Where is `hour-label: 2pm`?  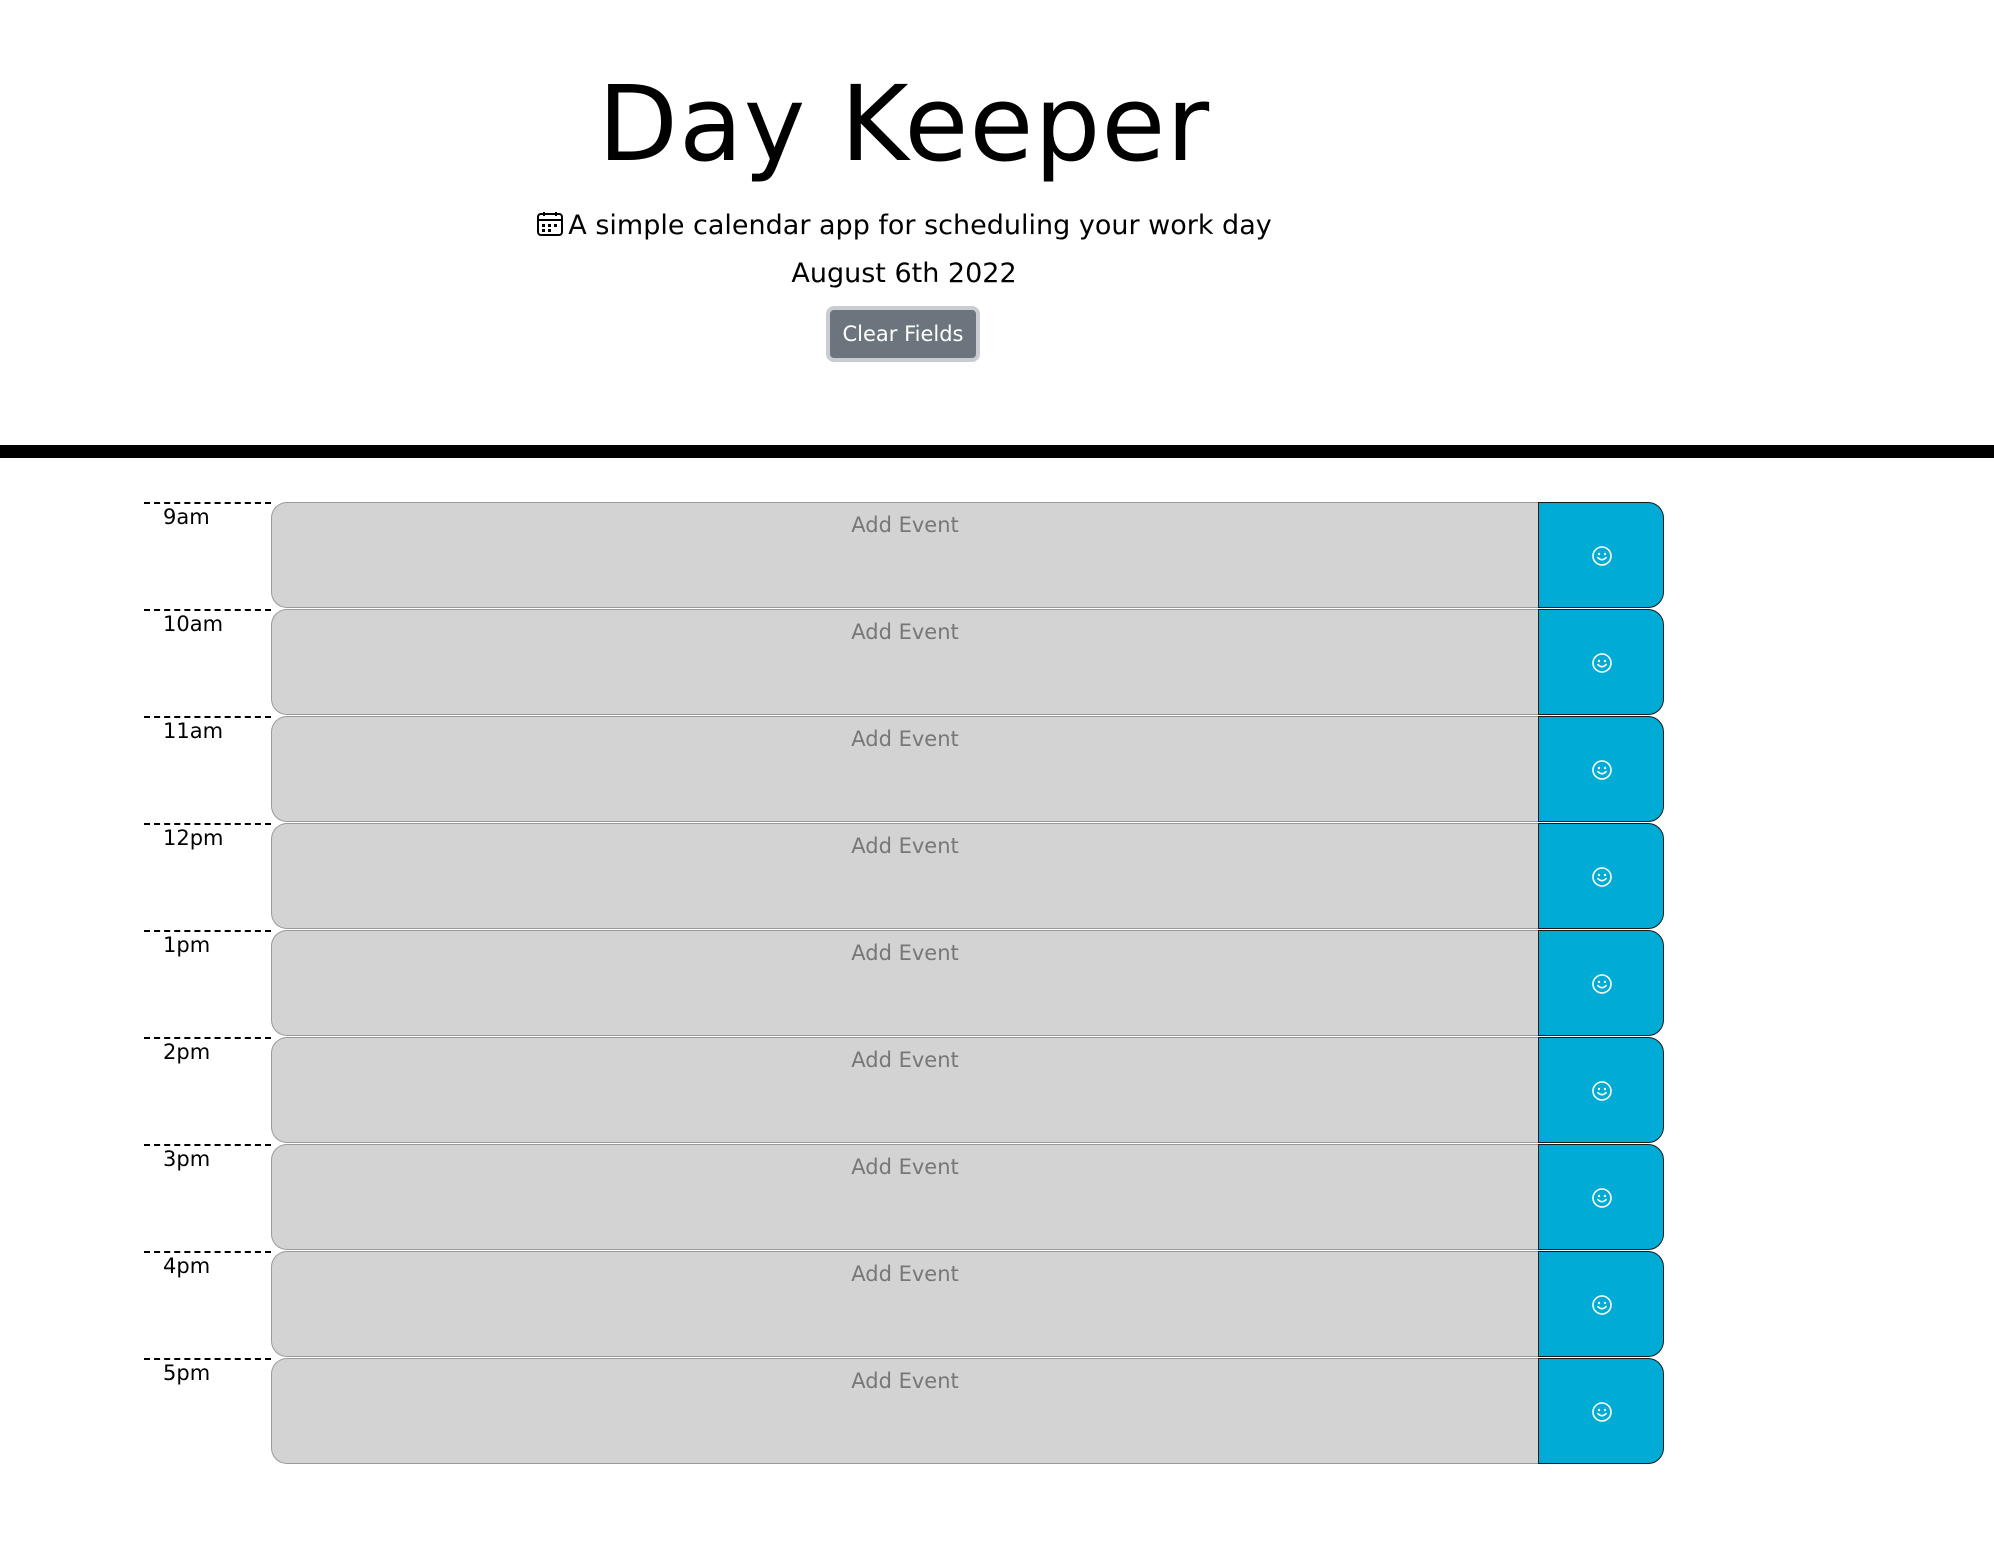 hour-label: 2pm is located at coordinates (207, 1090).